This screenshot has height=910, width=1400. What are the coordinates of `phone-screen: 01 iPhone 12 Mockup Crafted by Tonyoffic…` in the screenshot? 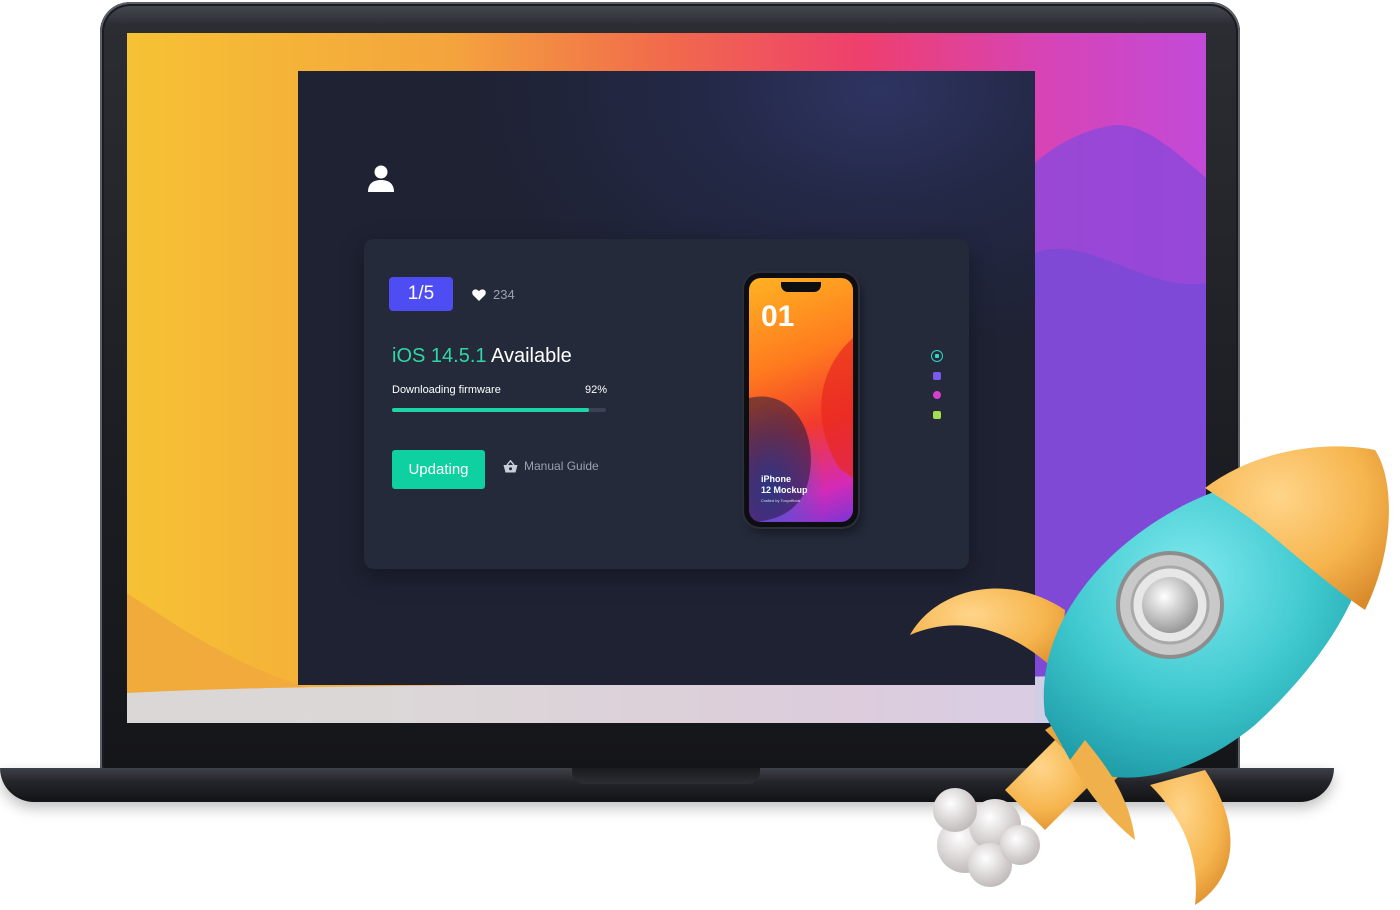 It's located at (801, 400).